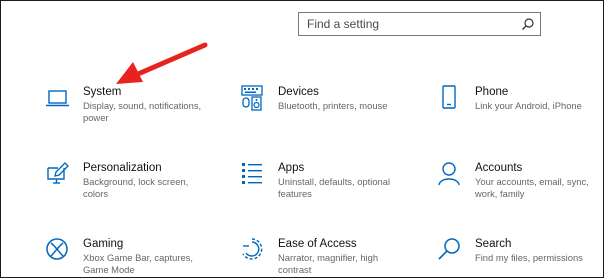 This screenshot has height=278, width=604. What do you see at coordinates (138, 263) in the screenshot?
I see `tile-description: Xbox Game Bar, captures, Game Mode` at bounding box center [138, 263].